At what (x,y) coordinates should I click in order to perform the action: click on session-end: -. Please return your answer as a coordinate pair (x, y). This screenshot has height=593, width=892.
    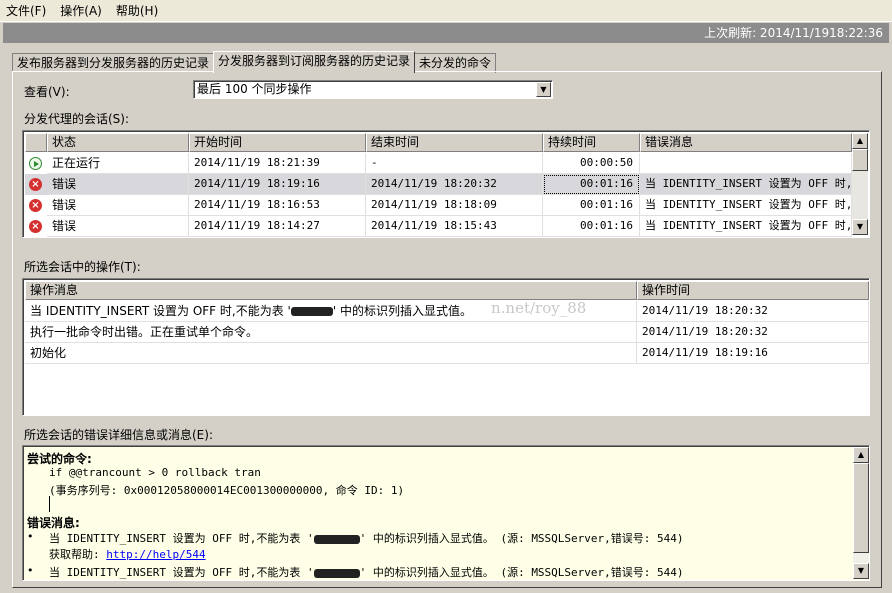
    Looking at the image, I should click on (454, 163).